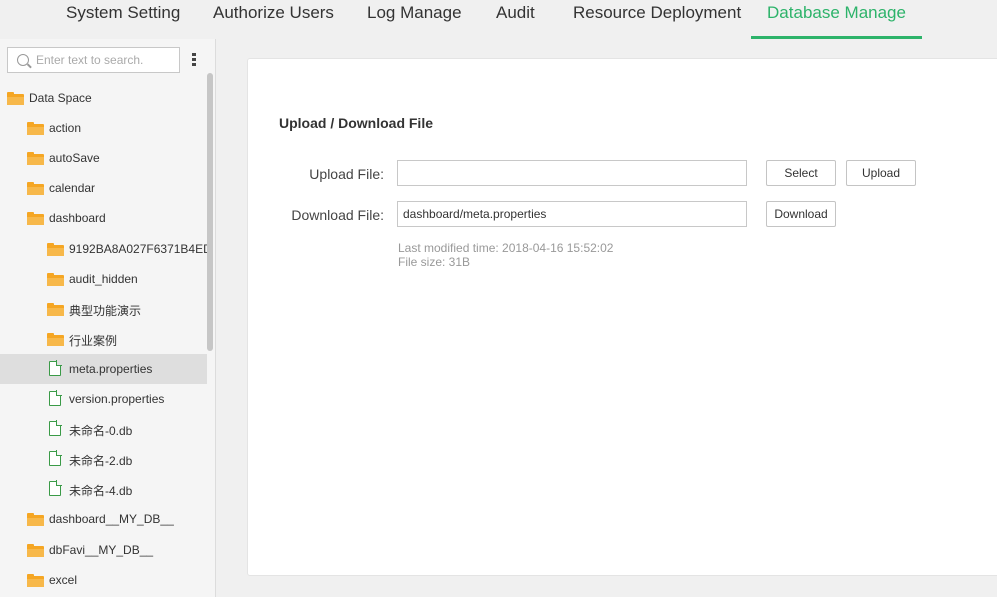 This screenshot has width=997, height=597. What do you see at coordinates (117, 399) in the screenshot?
I see `tree-item-label: version.properties` at bounding box center [117, 399].